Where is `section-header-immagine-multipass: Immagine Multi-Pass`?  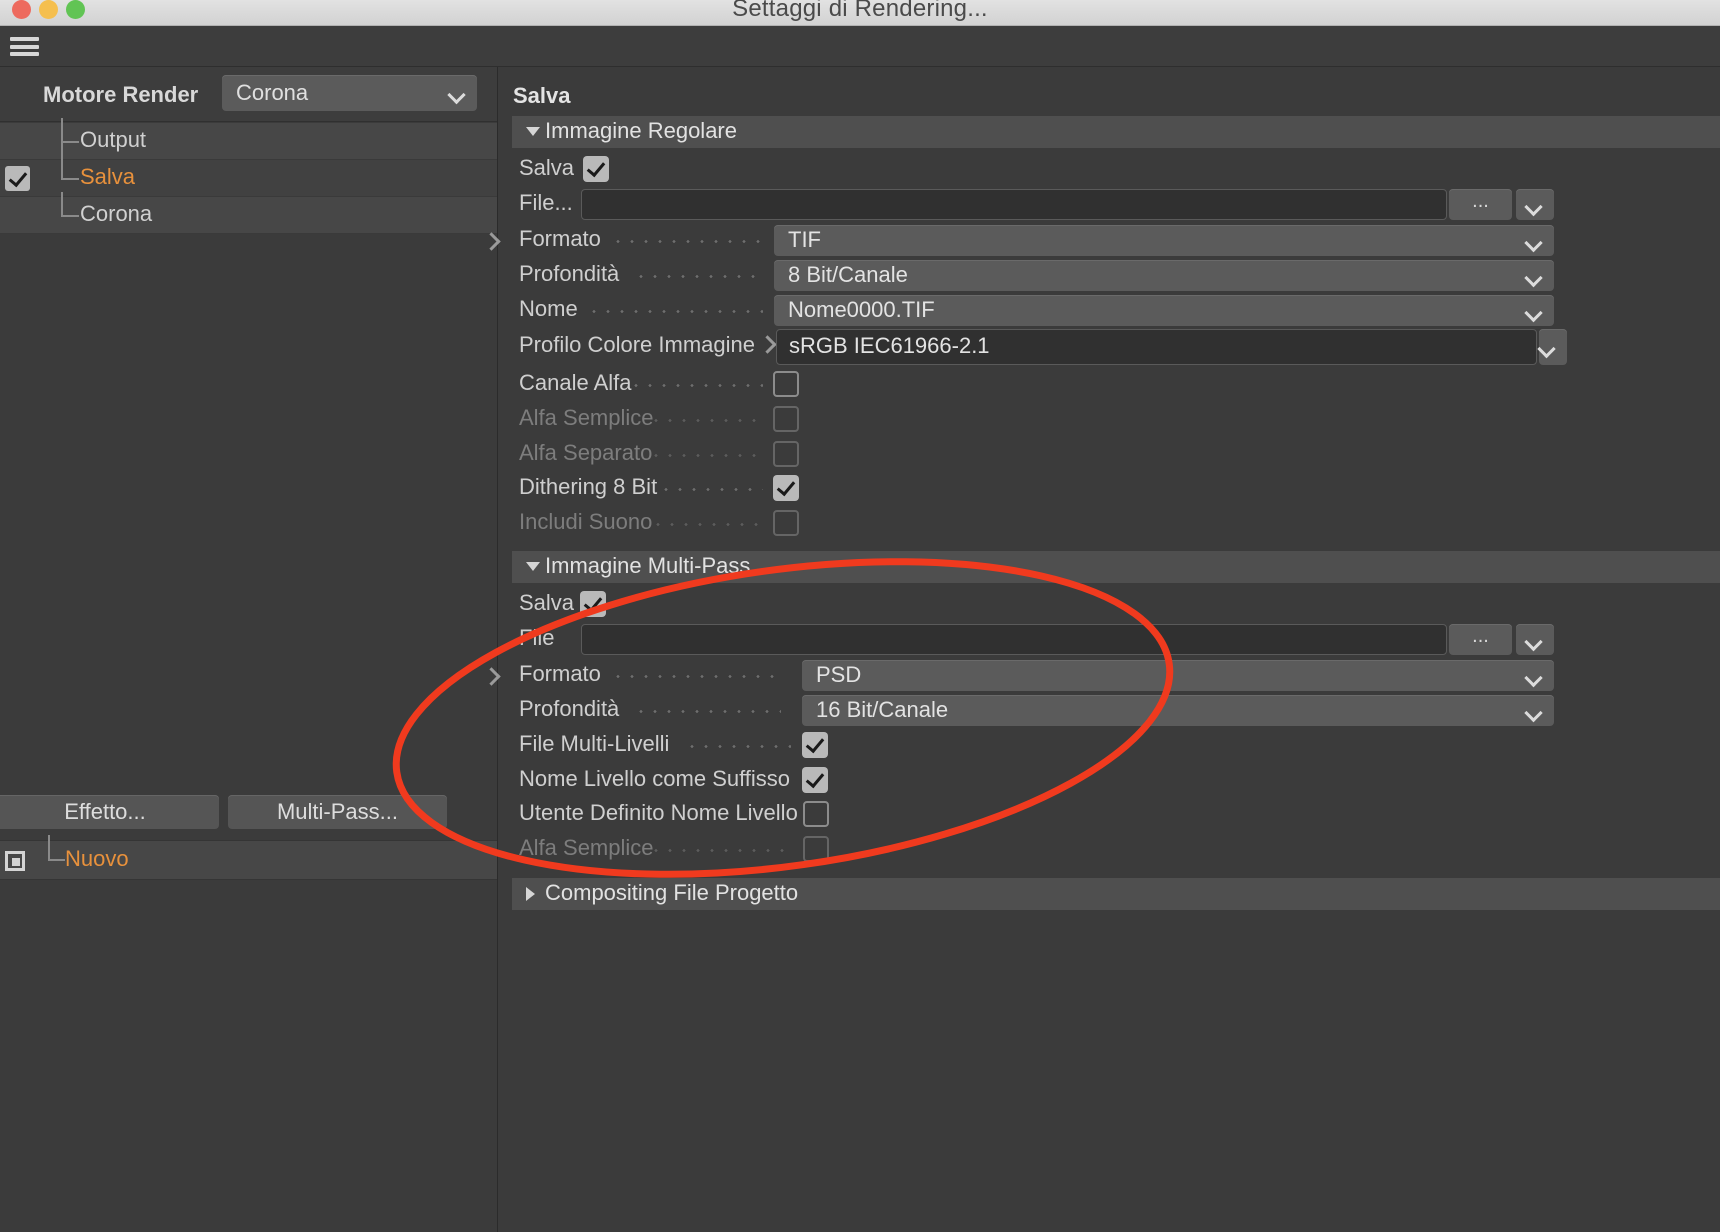
section-header-immagine-multipass: Immagine Multi-Pass is located at coordinates (1116, 567).